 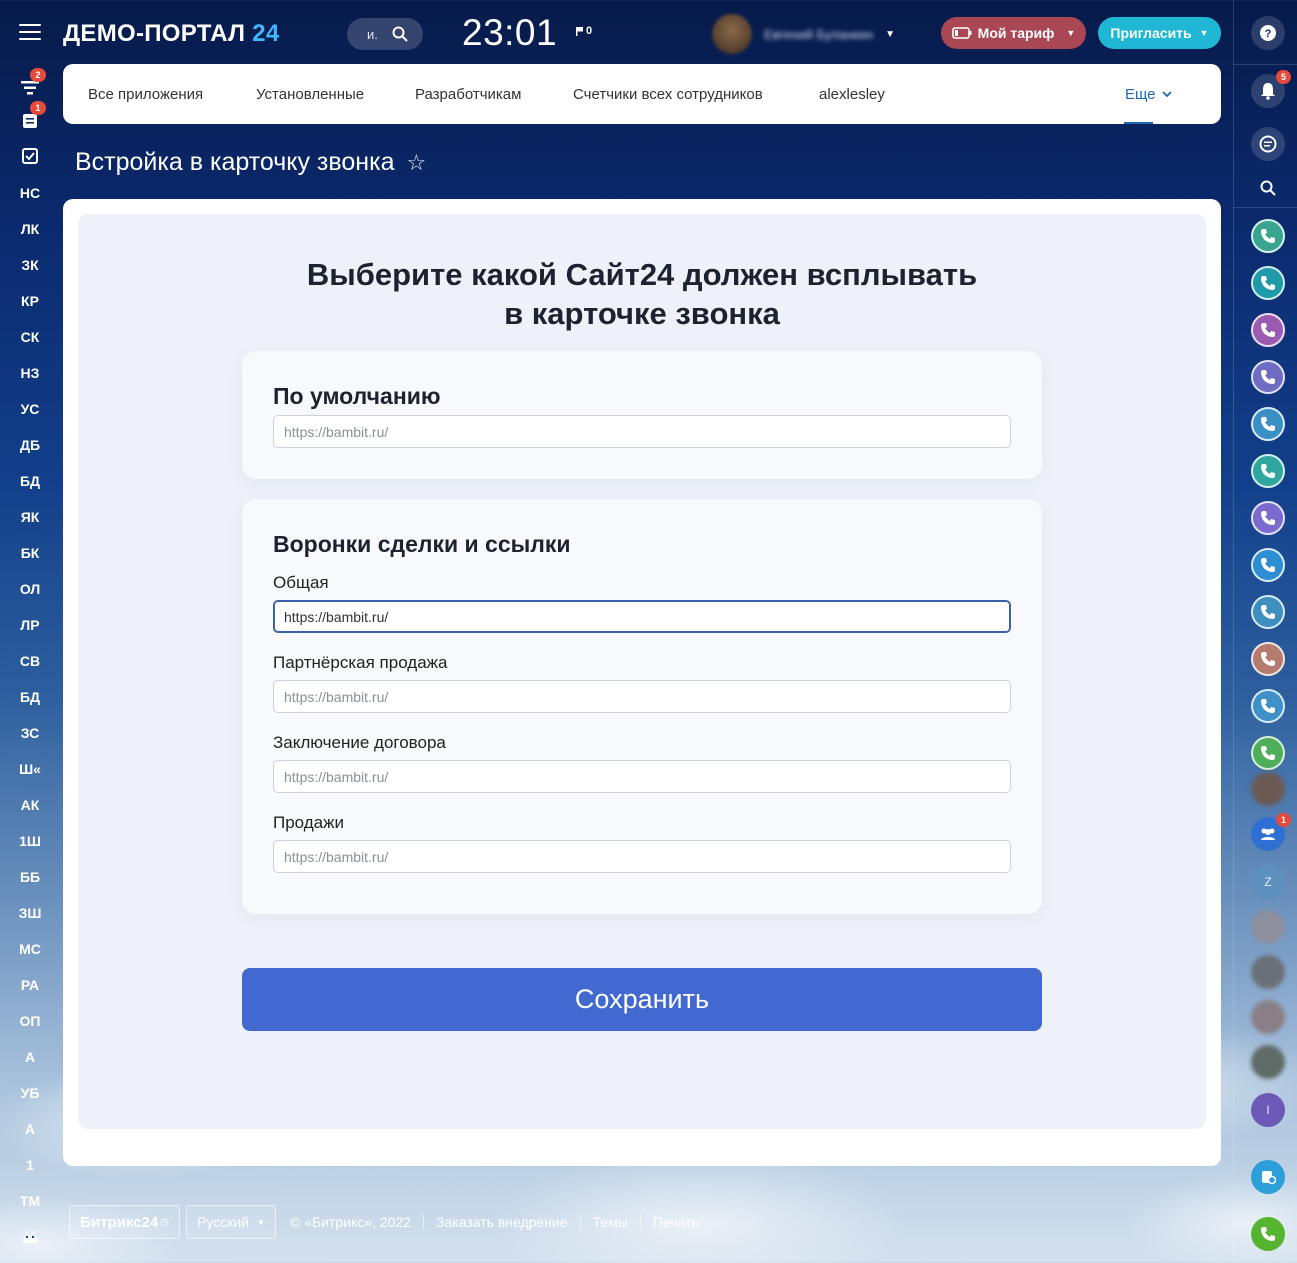 What do you see at coordinates (668, 94) in the screenshot?
I see `tab-employee-counters: Счетчики всех сотрудников` at bounding box center [668, 94].